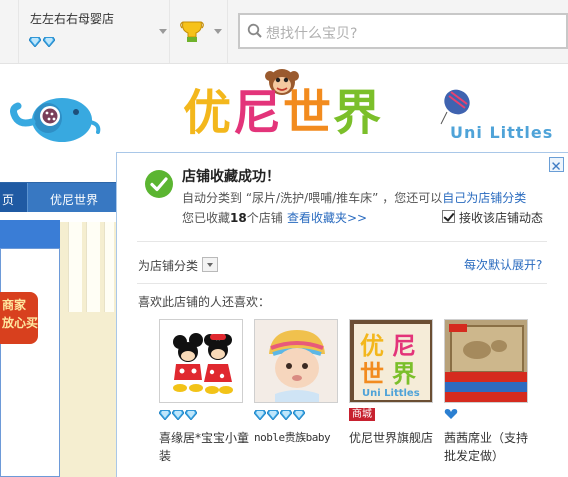 Image resolution: width=568 pixels, height=477 pixels. I want to click on logo-char-4: 界, so click(358, 113).